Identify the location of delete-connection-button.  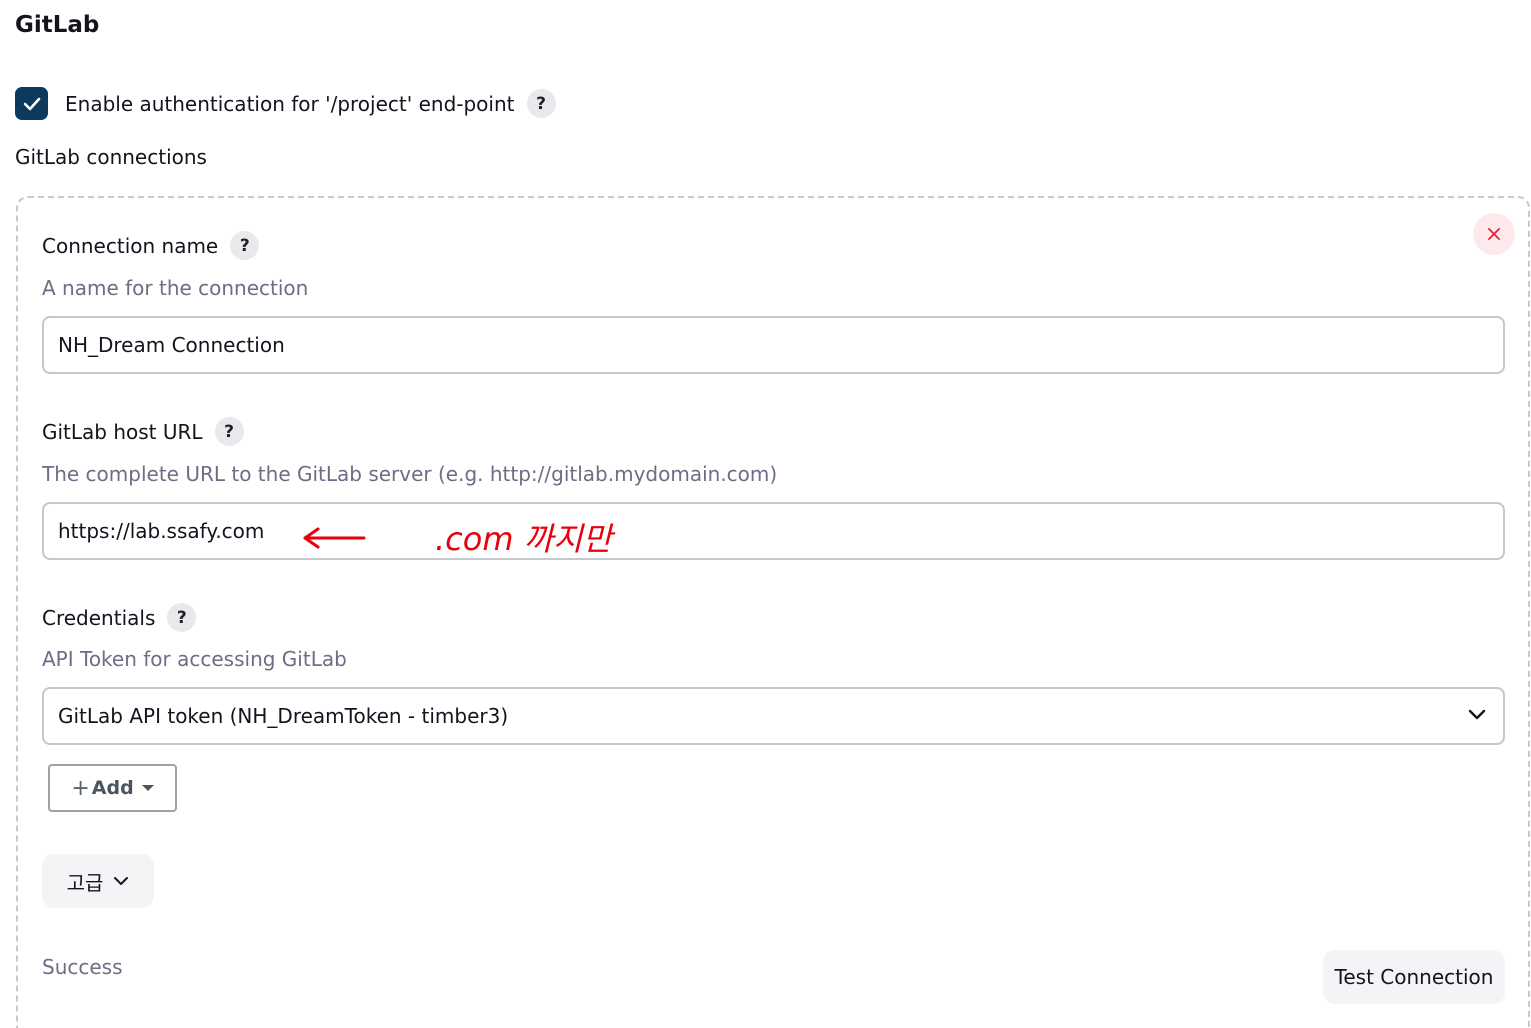
(1494, 234).